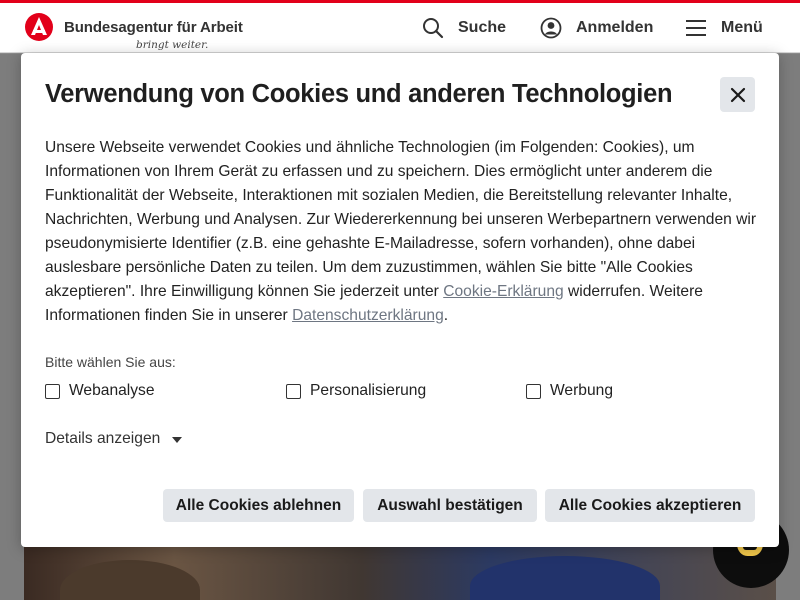  I want to click on brand-name: Bundesagentur für Arbeit, so click(153, 27).